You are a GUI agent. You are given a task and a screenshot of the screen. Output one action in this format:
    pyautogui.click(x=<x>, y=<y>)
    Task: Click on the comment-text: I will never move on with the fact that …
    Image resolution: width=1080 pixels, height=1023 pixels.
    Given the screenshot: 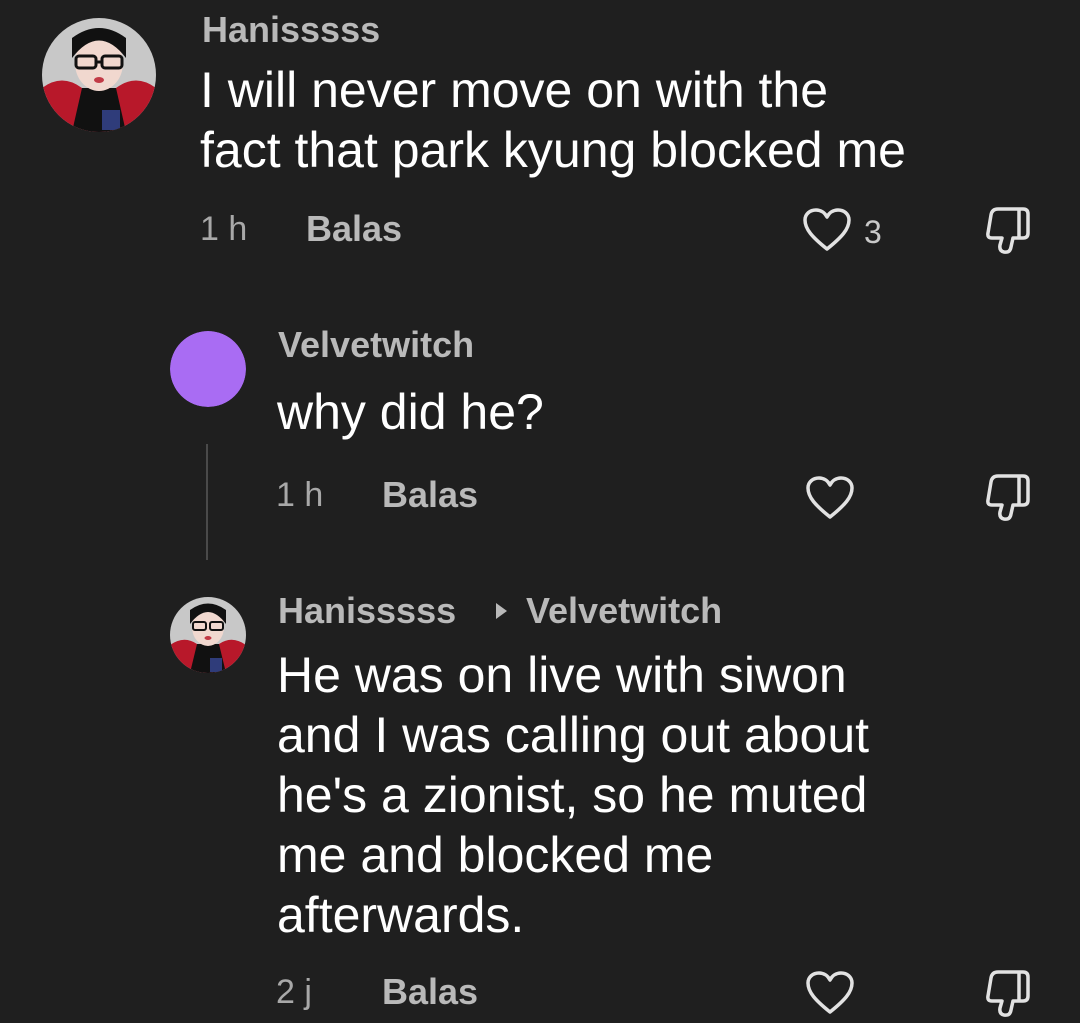 What is the action you would take?
    pyautogui.click(x=553, y=120)
    